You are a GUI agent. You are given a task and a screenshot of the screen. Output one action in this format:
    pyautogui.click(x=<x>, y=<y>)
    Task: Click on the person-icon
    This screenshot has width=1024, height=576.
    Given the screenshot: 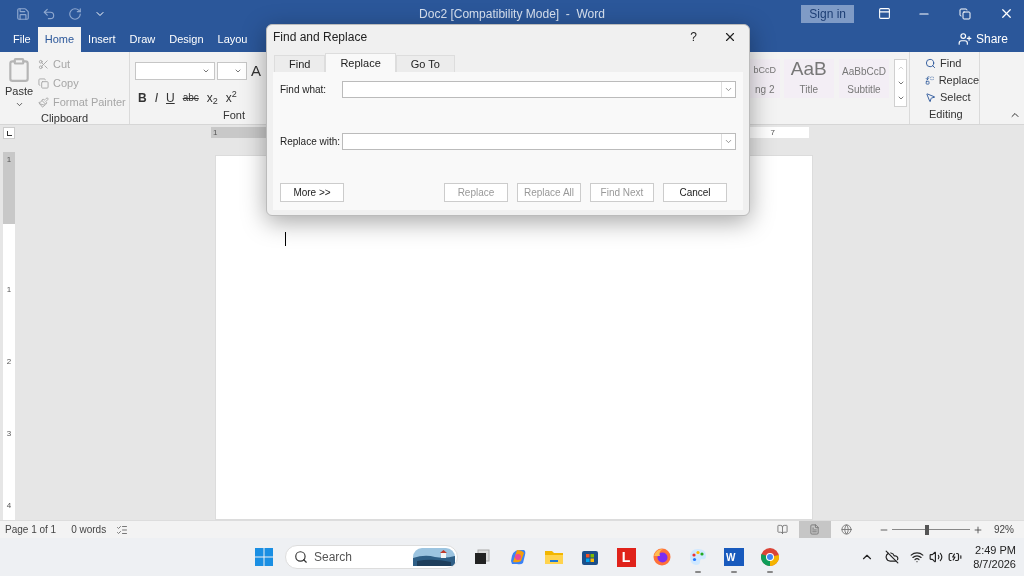 What is the action you would take?
    pyautogui.click(x=964, y=39)
    